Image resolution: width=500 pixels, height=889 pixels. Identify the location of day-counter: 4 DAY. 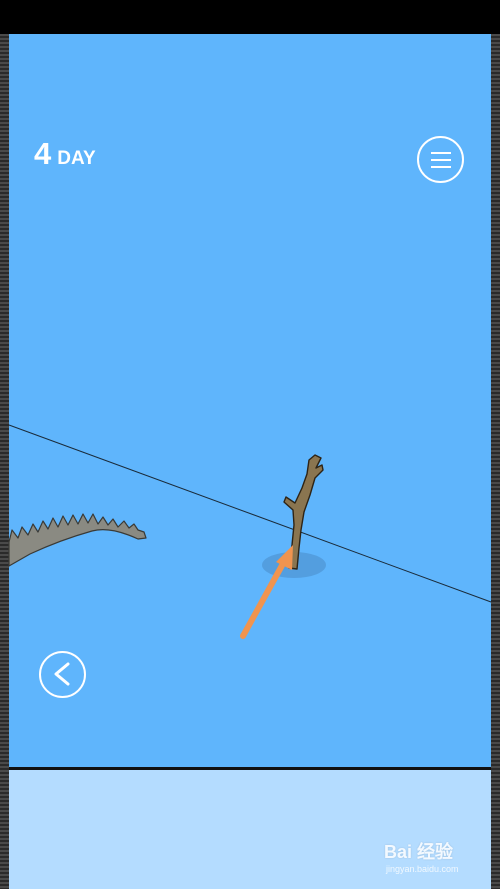
(65, 154).